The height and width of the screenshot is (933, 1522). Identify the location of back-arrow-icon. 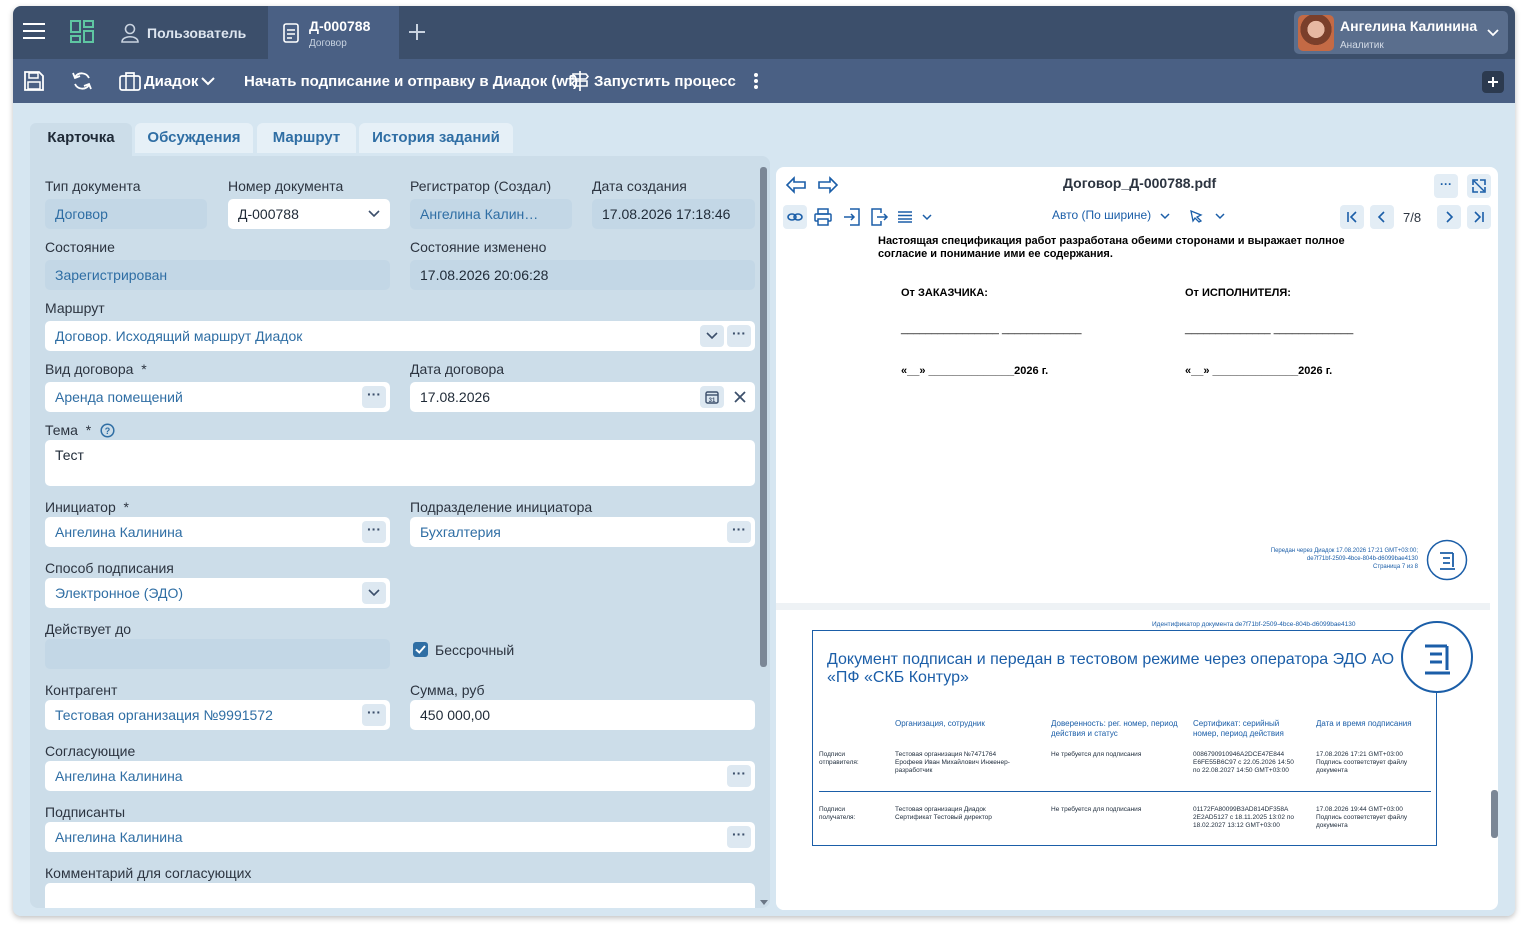
(796, 185).